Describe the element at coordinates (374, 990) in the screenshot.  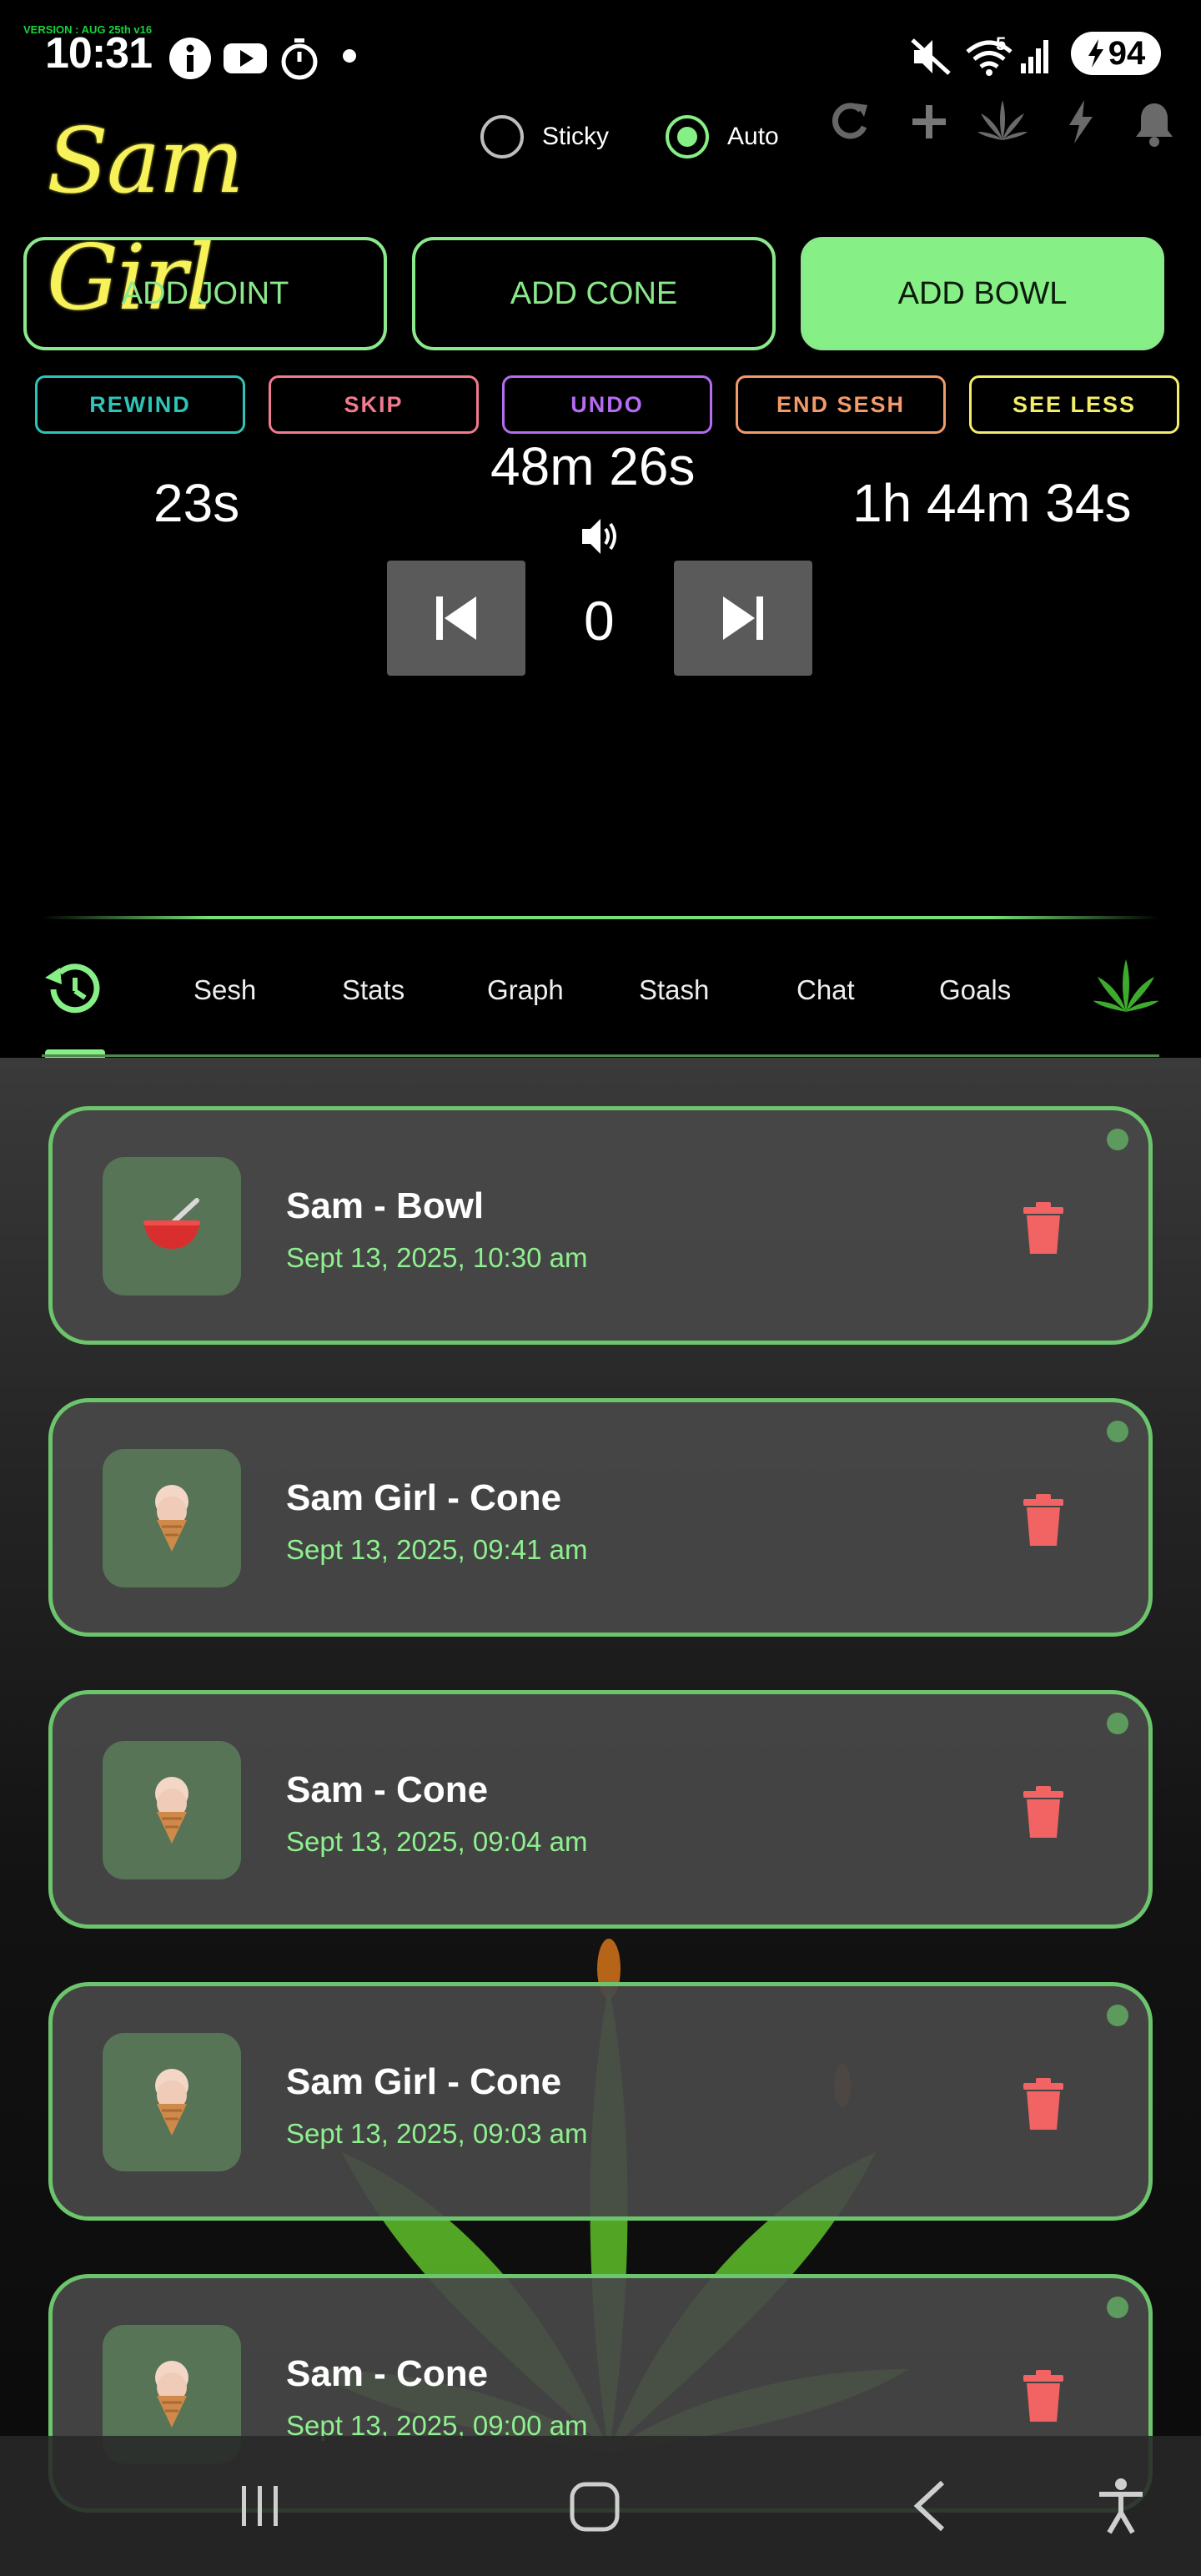
I see `tab-stats: Stats` at that location.